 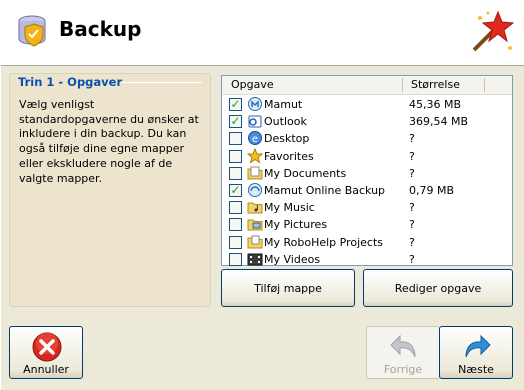 What do you see at coordinates (255, 189) in the screenshot?
I see `online-backup-icon` at bounding box center [255, 189].